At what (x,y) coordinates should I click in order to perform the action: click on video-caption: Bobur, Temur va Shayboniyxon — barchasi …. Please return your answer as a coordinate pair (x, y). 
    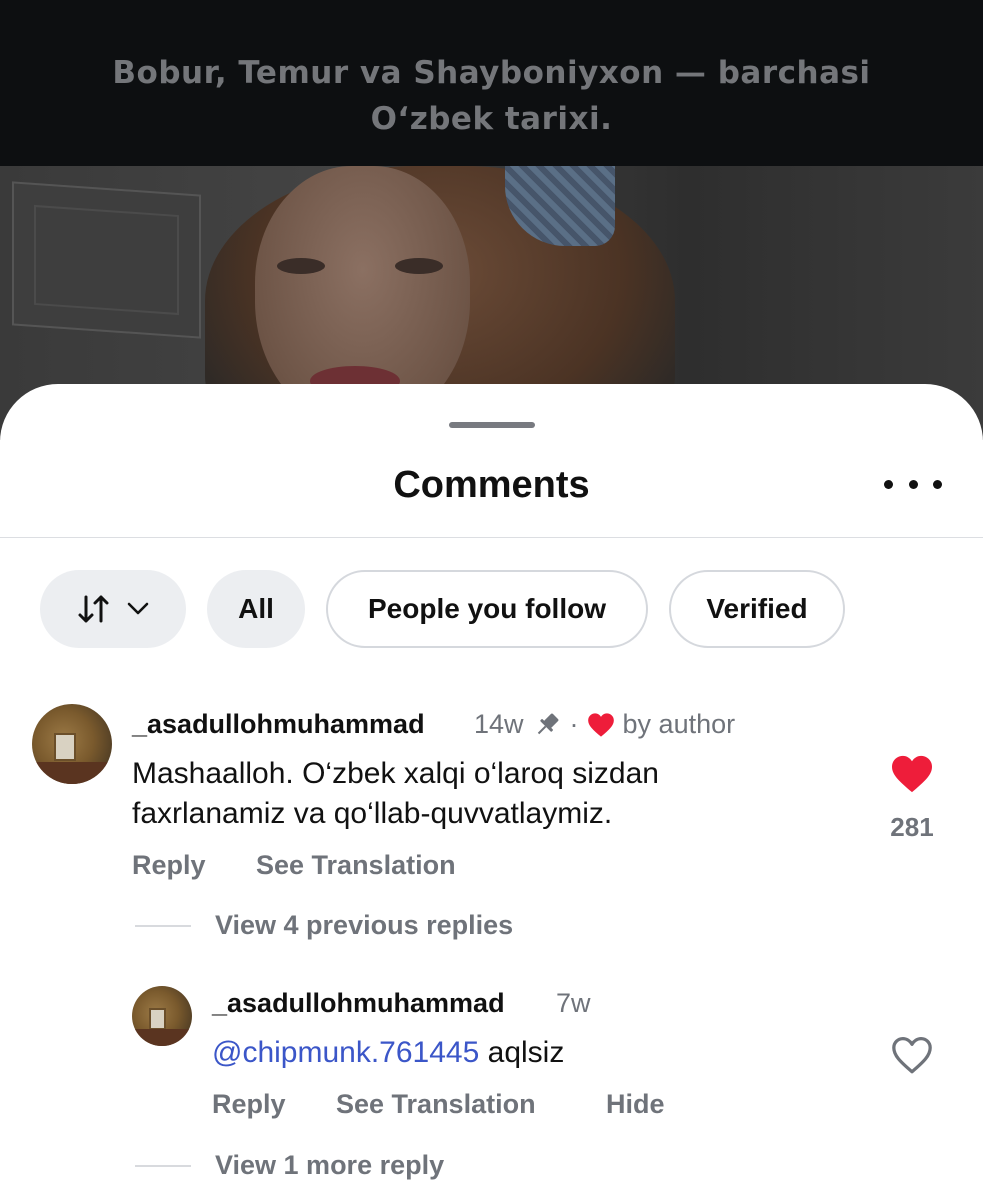
    Looking at the image, I should click on (491, 96).